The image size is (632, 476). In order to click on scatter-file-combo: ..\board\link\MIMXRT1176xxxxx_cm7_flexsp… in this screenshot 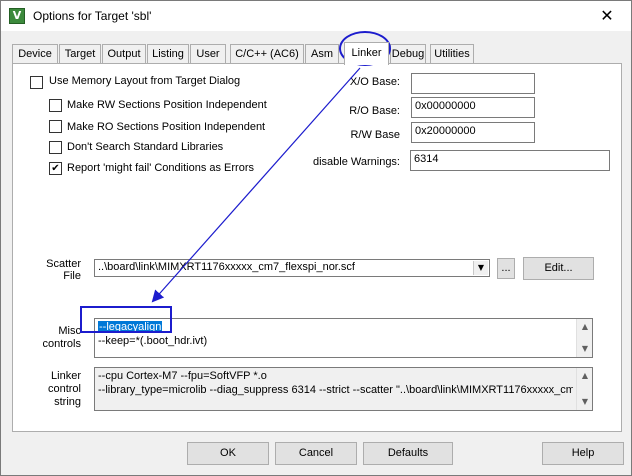, I will do `click(292, 268)`.